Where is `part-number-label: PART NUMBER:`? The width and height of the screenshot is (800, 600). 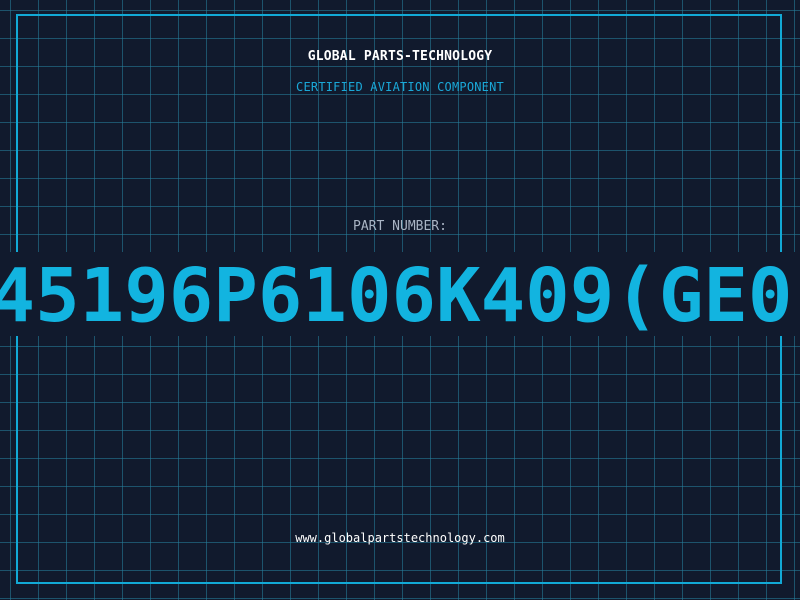
part-number-label: PART NUMBER: is located at coordinates (400, 226).